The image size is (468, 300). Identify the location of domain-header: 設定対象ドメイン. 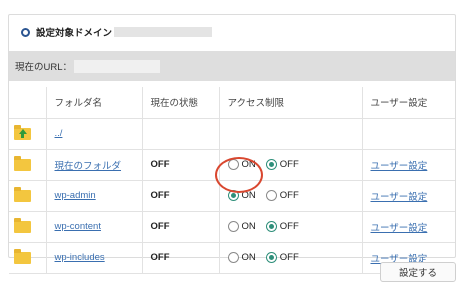
(232, 32).